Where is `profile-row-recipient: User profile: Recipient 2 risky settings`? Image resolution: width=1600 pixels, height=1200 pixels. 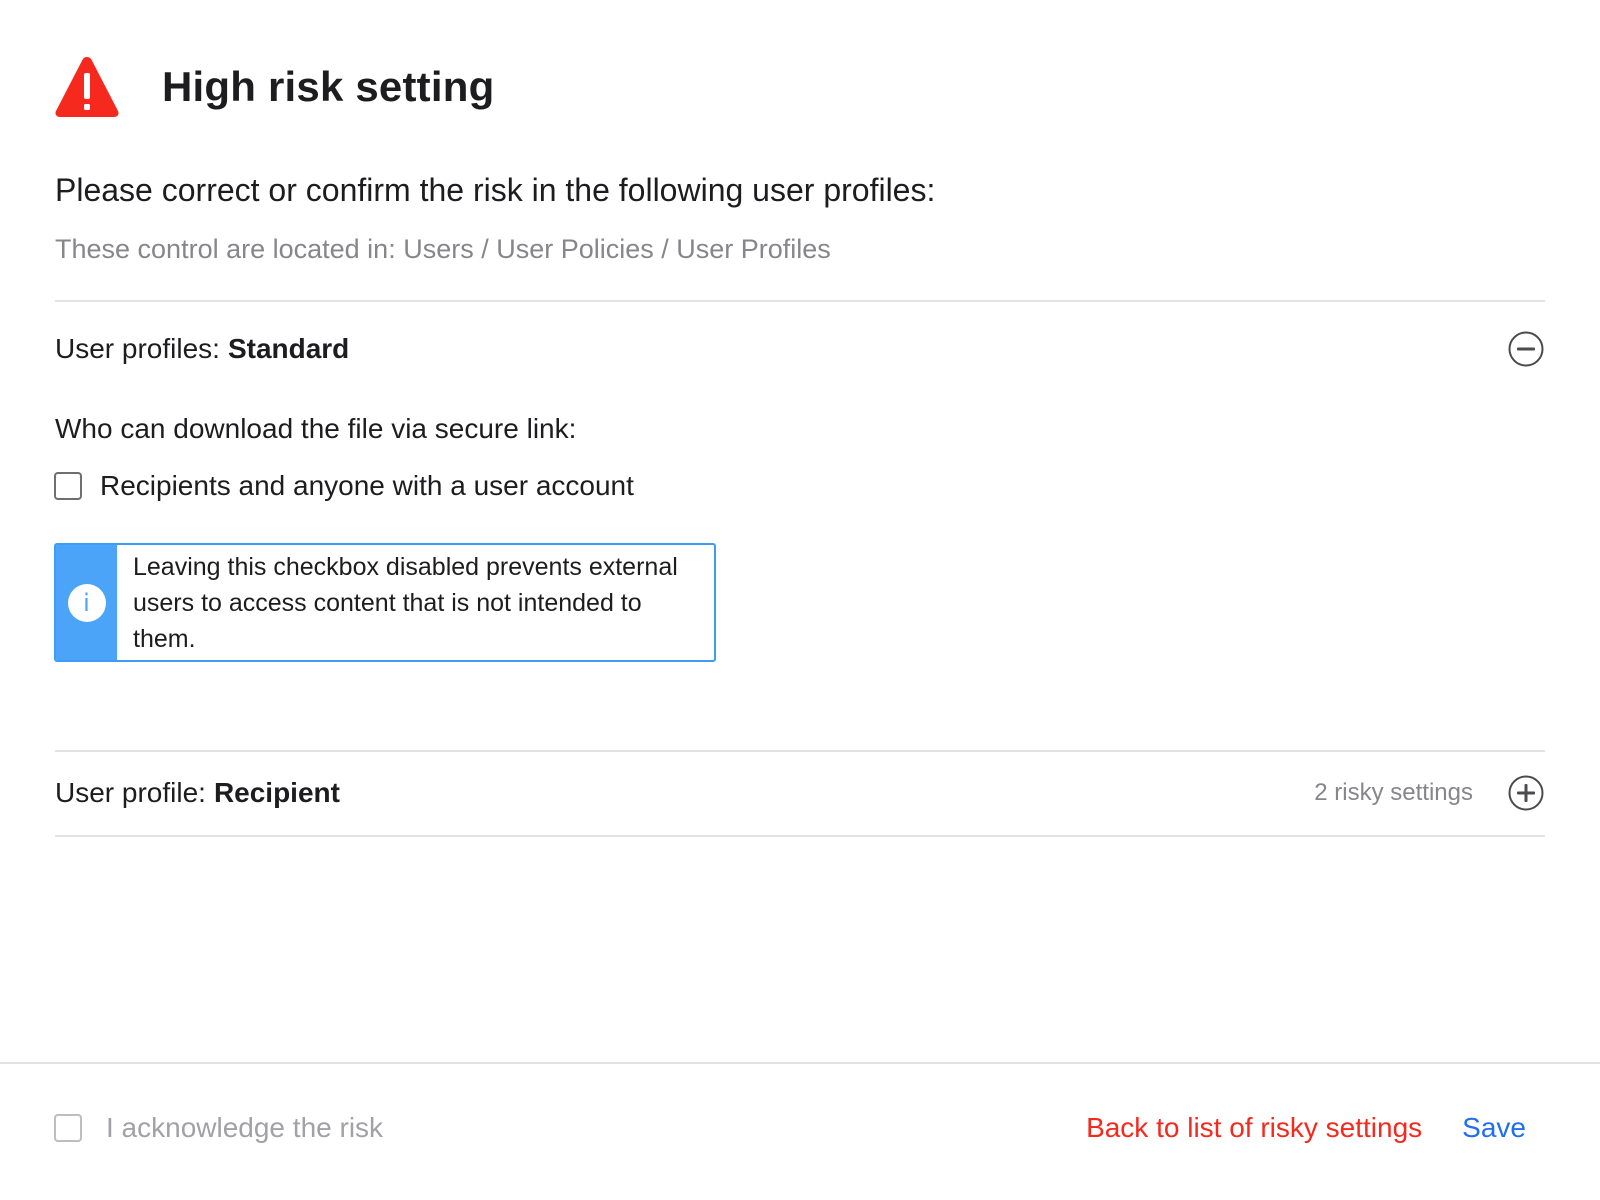 profile-row-recipient: User profile: Recipient 2 risky settings is located at coordinates (800, 793).